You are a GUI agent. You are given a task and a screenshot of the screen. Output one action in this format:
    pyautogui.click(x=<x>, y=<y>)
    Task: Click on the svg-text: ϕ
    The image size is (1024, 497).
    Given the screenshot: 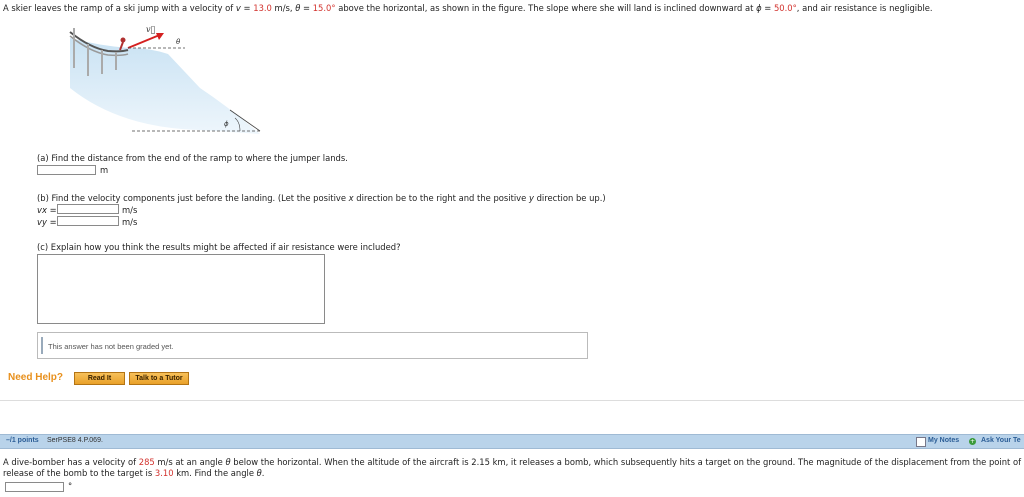 What is the action you would take?
    pyautogui.click(x=226, y=124)
    